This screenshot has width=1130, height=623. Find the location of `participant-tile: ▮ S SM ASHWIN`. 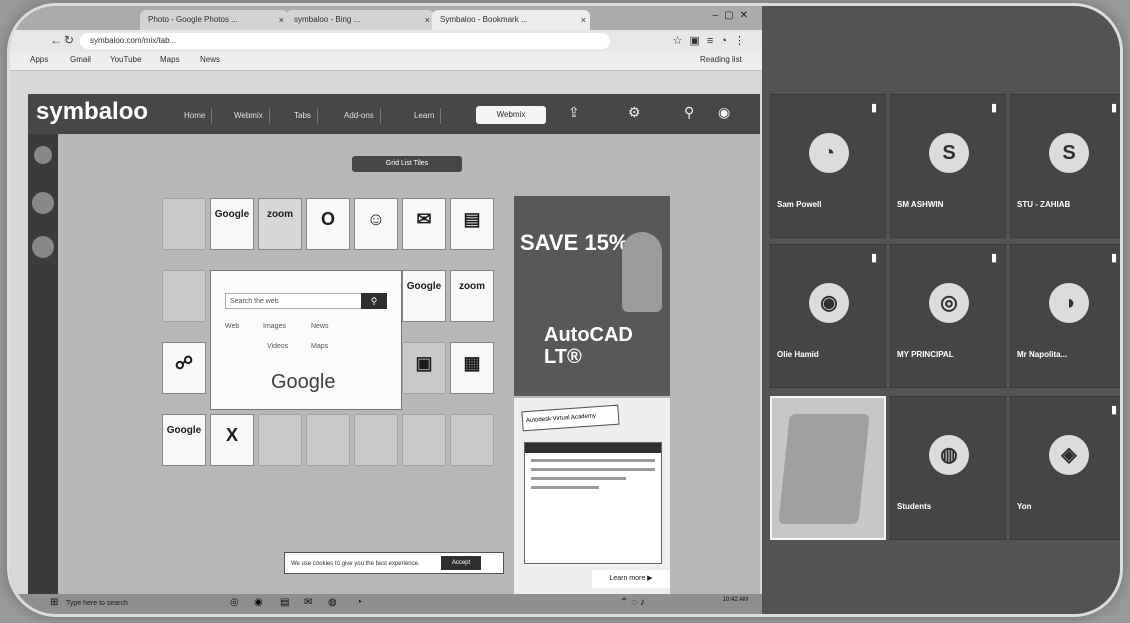

participant-tile: ▮ S SM ASHWIN is located at coordinates (948, 166).